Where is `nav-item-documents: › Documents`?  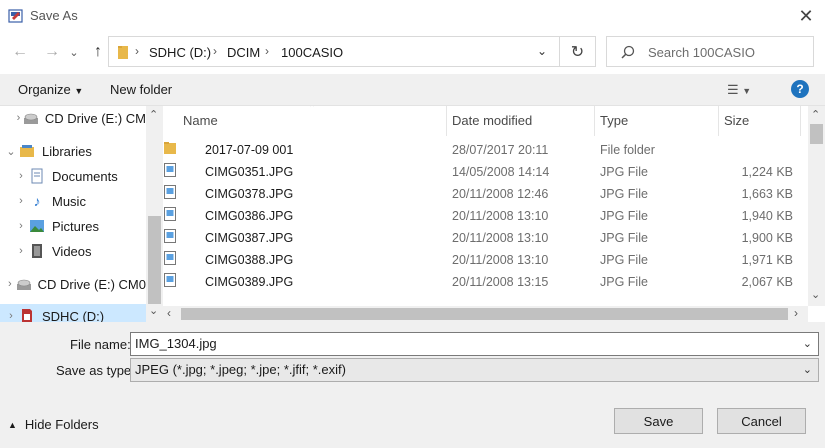
nav-item-documents: › Documents is located at coordinates (73, 176).